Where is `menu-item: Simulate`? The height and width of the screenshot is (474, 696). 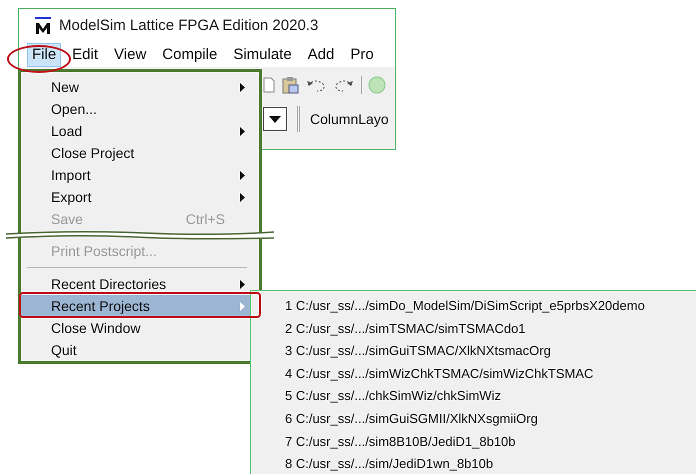 menu-item: Simulate is located at coordinates (262, 55).